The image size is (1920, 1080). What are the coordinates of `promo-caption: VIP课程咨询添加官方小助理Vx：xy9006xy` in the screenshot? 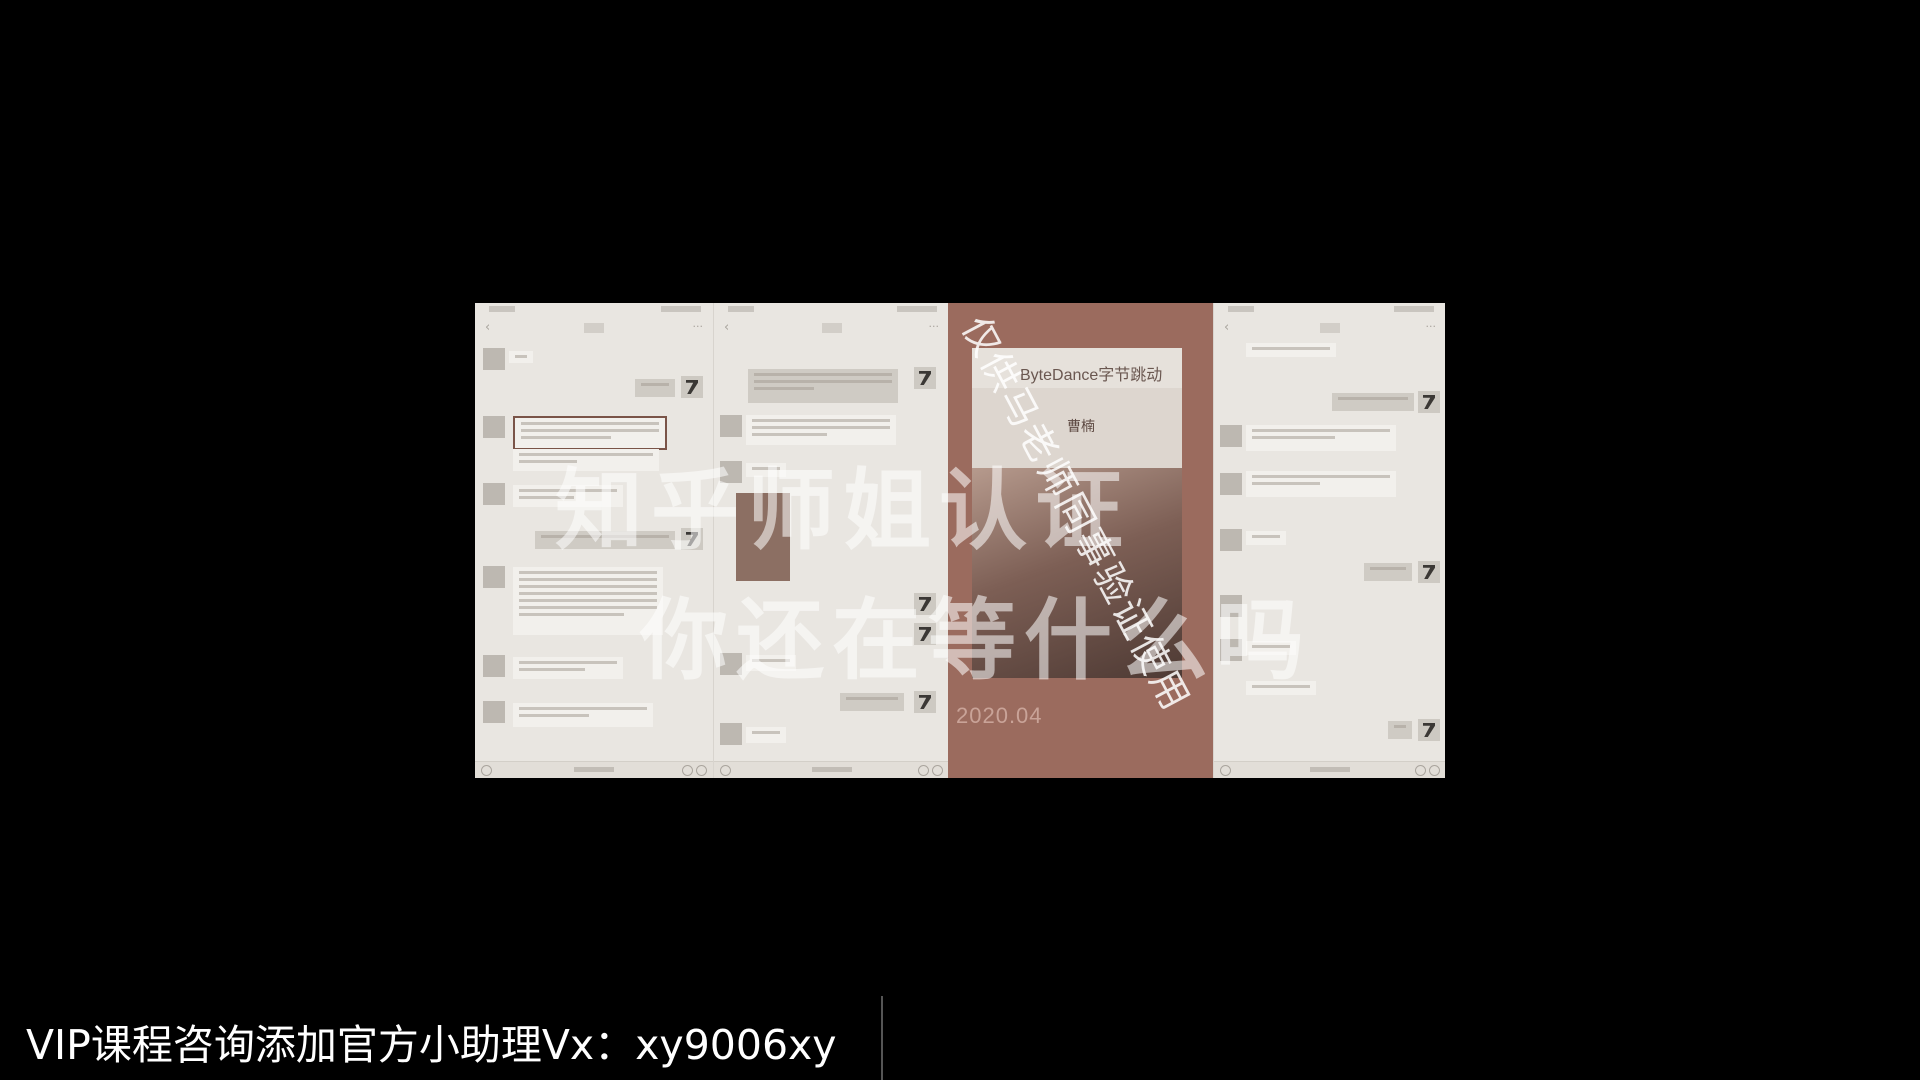 It's located at (431, 1045).